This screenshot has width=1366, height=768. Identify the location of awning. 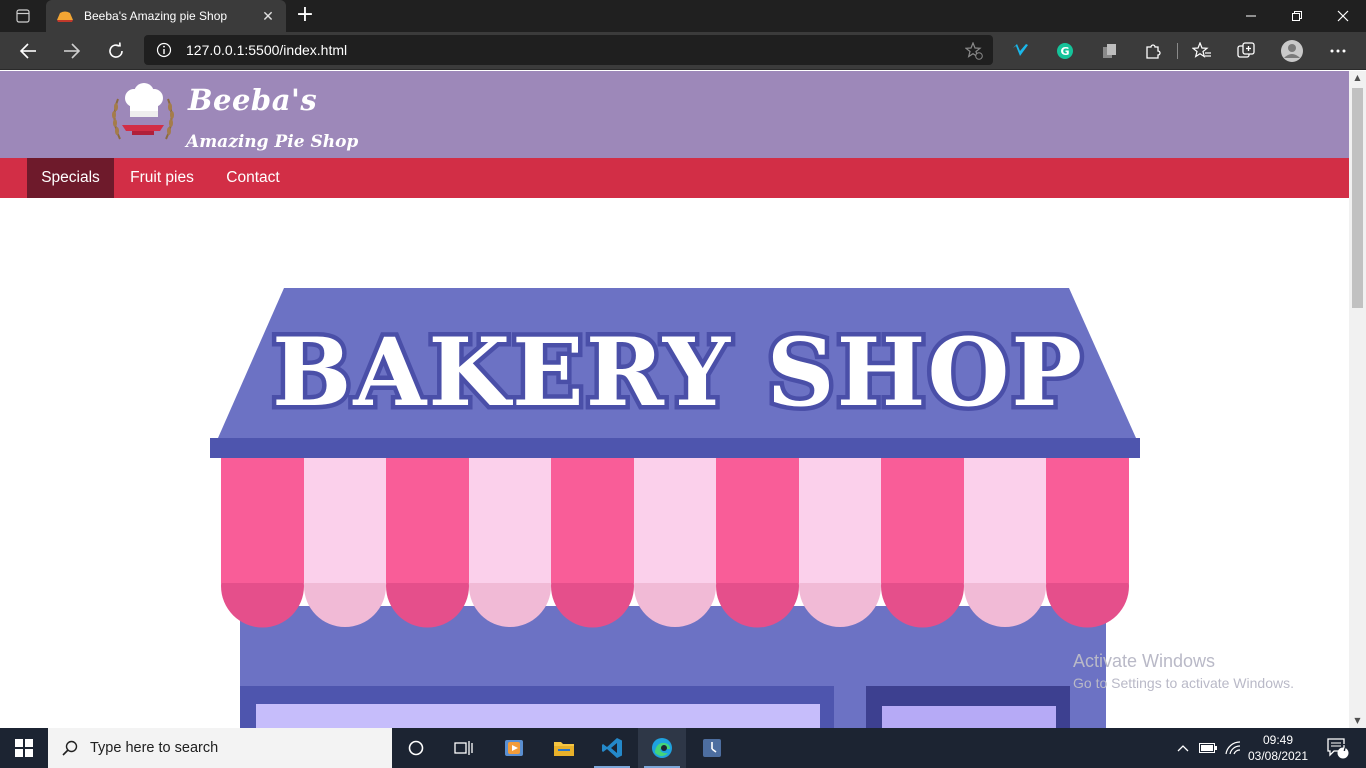
(675, 543).